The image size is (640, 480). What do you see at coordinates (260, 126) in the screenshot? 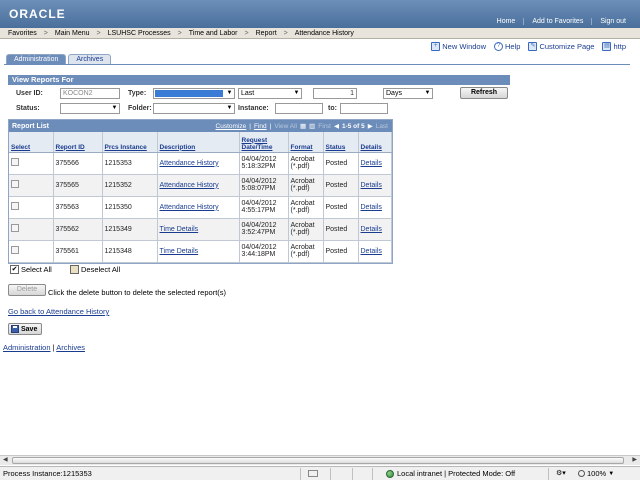
I see `grid-find-link: Find` at bounding box center [260, 126].